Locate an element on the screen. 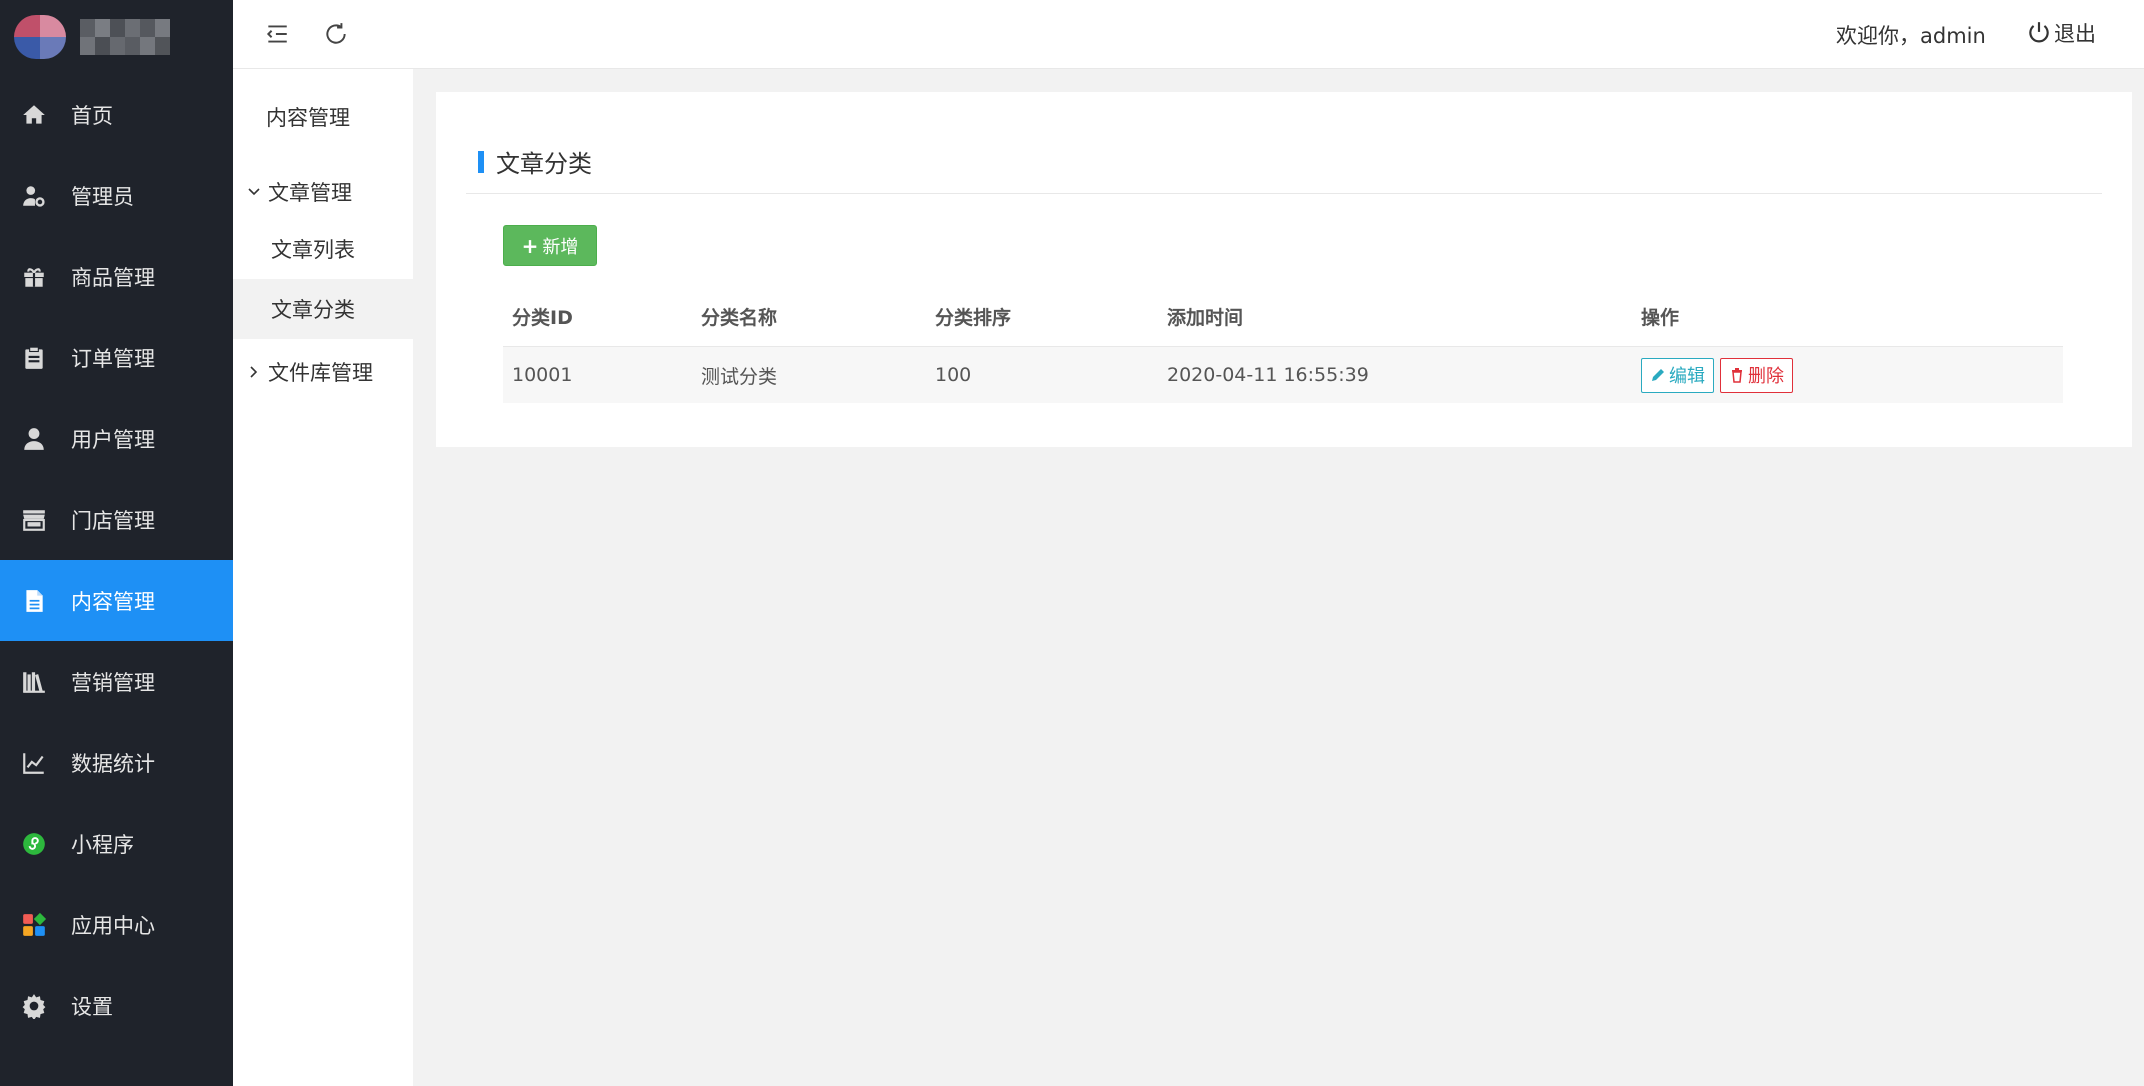  submenu-group-articles: 文章管理 is located at coordinates (299, 192).